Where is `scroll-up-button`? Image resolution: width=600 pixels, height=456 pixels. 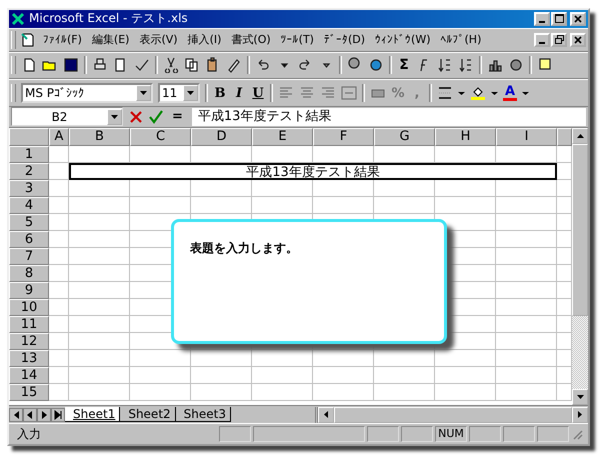 scroll-up-button is located at coordinates (580, 136).